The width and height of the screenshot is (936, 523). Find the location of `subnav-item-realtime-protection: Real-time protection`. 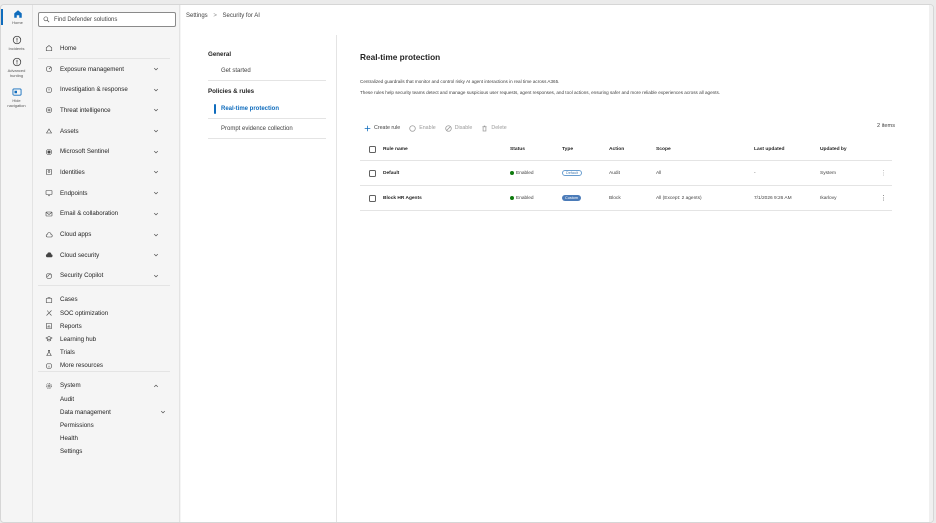

subnav-item-realtime-protection: Real-time protection is located at coordinates (267, 109).